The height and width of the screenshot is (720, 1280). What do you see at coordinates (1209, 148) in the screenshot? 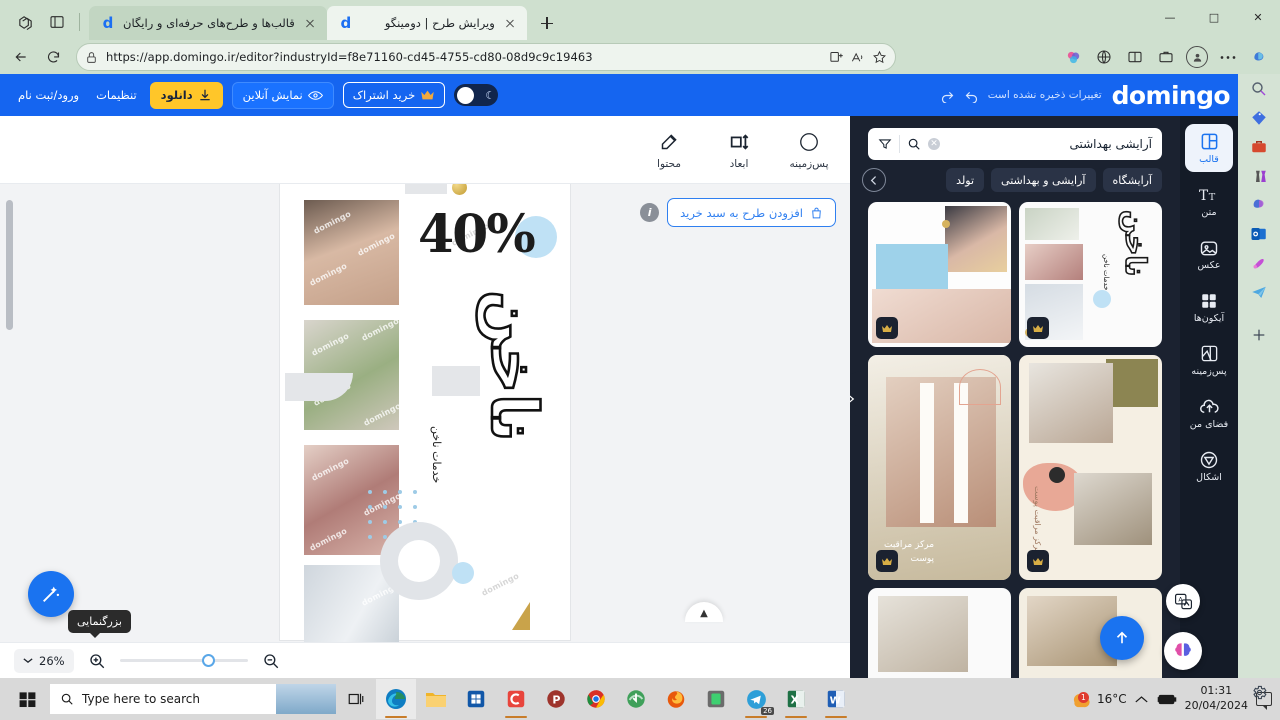
I see `sidebar-item-template: قالب` at bounding box center [1209, 148].